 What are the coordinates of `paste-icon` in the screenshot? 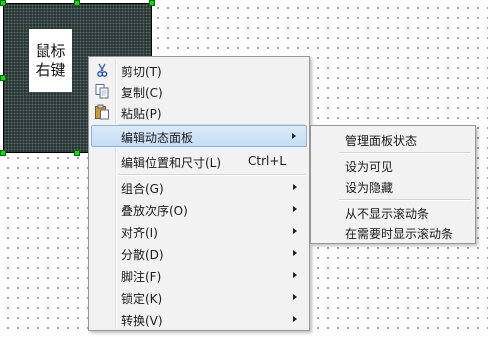 It's located at (102, 112).